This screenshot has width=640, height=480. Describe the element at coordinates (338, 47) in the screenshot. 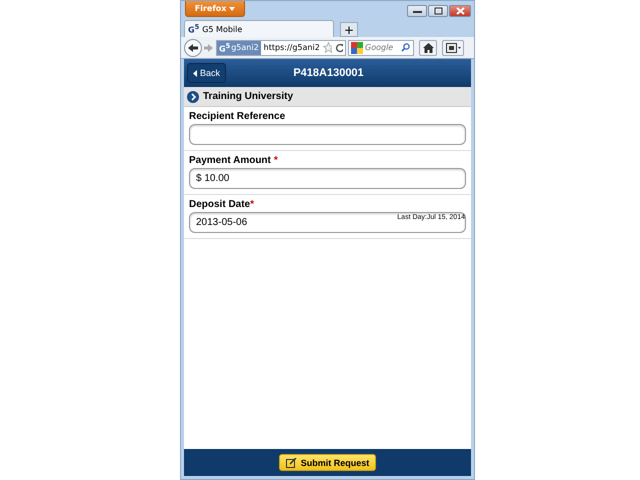

I see `reload-icon` at that location.